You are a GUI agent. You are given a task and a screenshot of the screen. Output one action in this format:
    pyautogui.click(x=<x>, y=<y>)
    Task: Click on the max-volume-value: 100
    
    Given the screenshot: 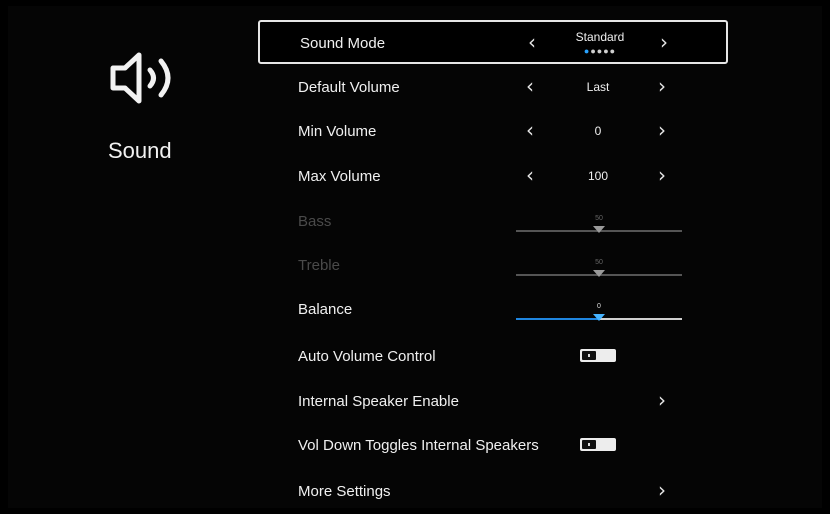 What is the action you would take?
    pyautogui.click(x=598, y=176)
    